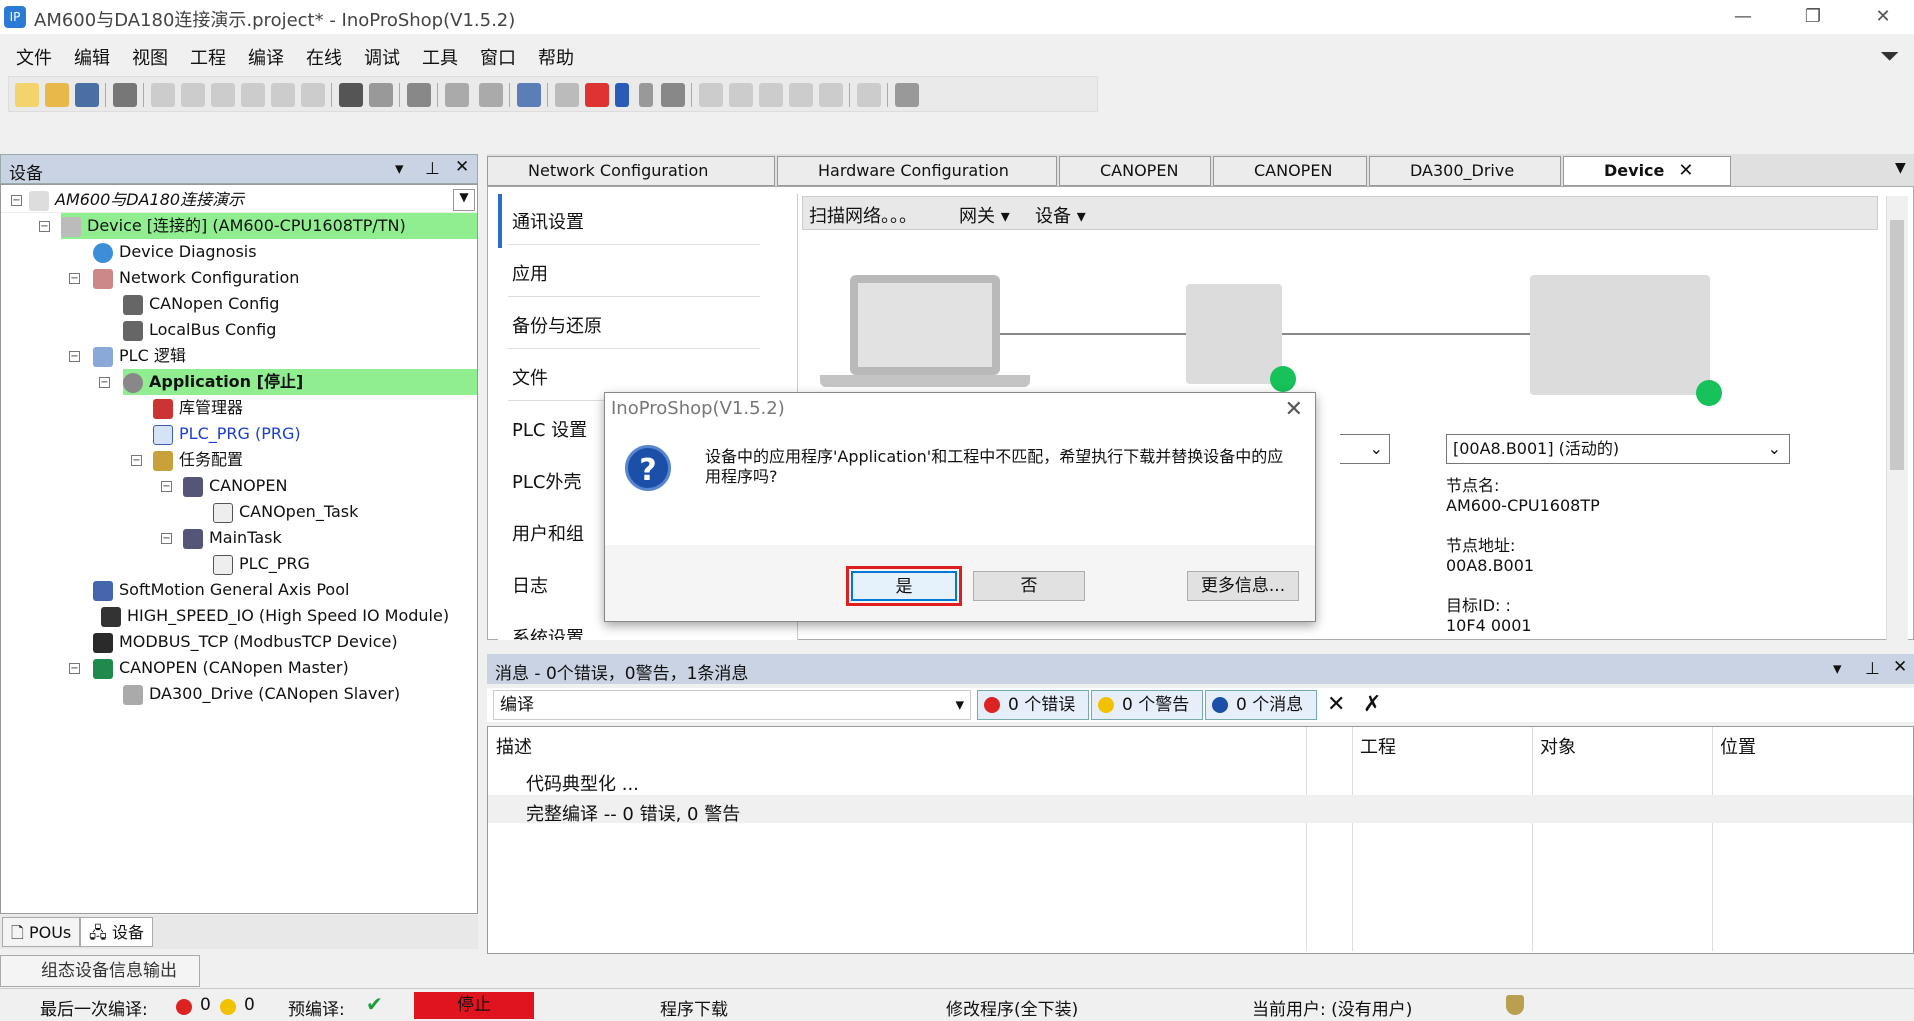 This screenshot has width=1914, height=1021. What do you see at coordinates (351, 95) in the screenshot?
I see `find-icon` at bounding box center [351, 95].